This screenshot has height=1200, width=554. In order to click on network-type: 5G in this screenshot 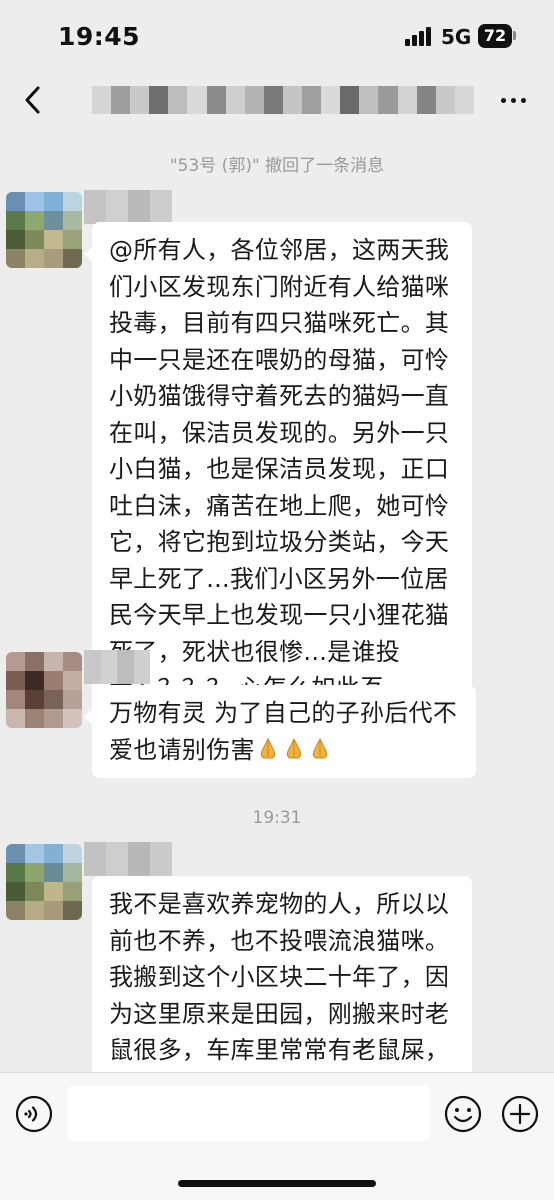, I will do `click(456, 37)`.